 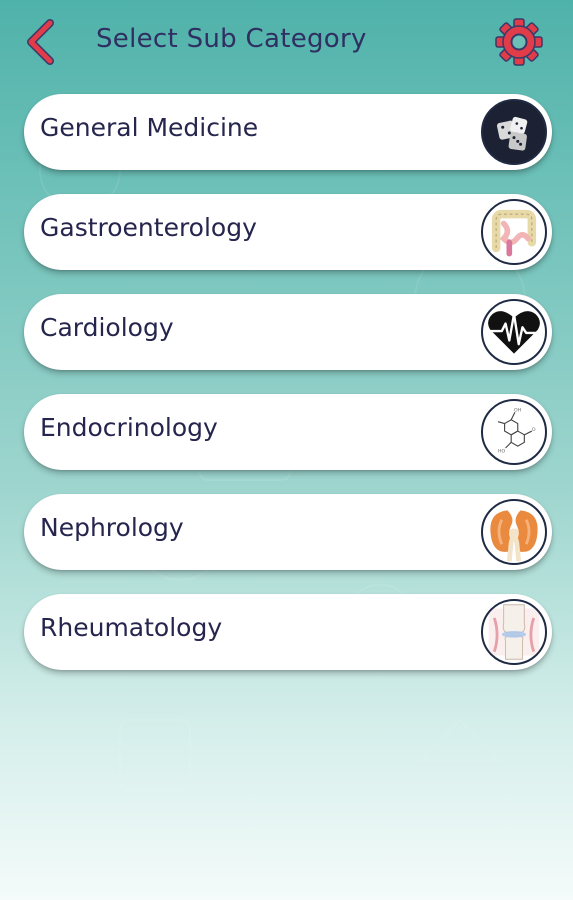 I want to click on category-item-nephrology: Nephrology, so click(x=288, y=532).